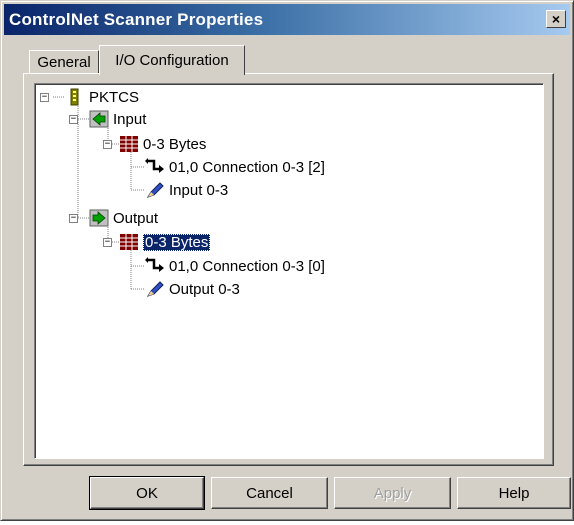 The image size is (574, 525). What do you see at coordinates (136, 19) in the screenshot?
I see `window-title: ControlNet Scanner Properties` at bounding box center [136, 19].